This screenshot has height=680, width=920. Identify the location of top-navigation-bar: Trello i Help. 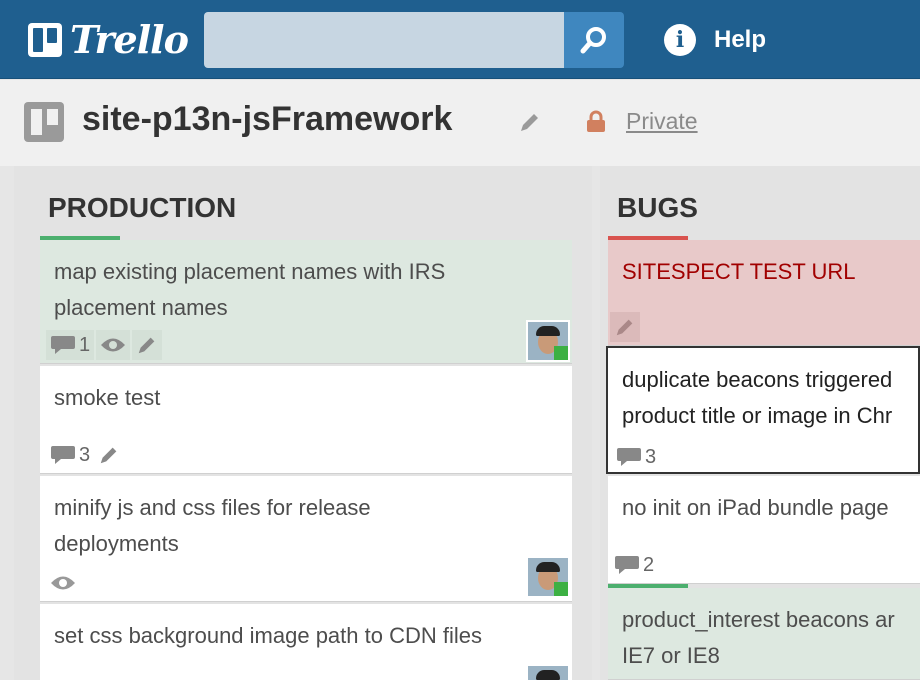
(460, 39).